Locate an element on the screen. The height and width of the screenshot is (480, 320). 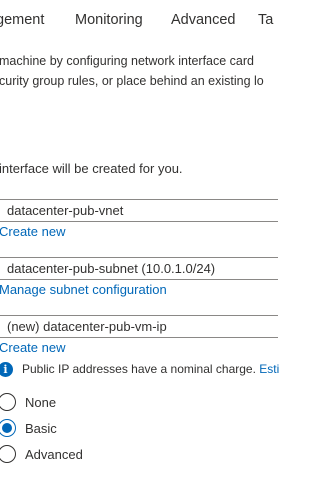
manage-subnet-link: Manage subnet configuration is located at coordinates (83, 289).